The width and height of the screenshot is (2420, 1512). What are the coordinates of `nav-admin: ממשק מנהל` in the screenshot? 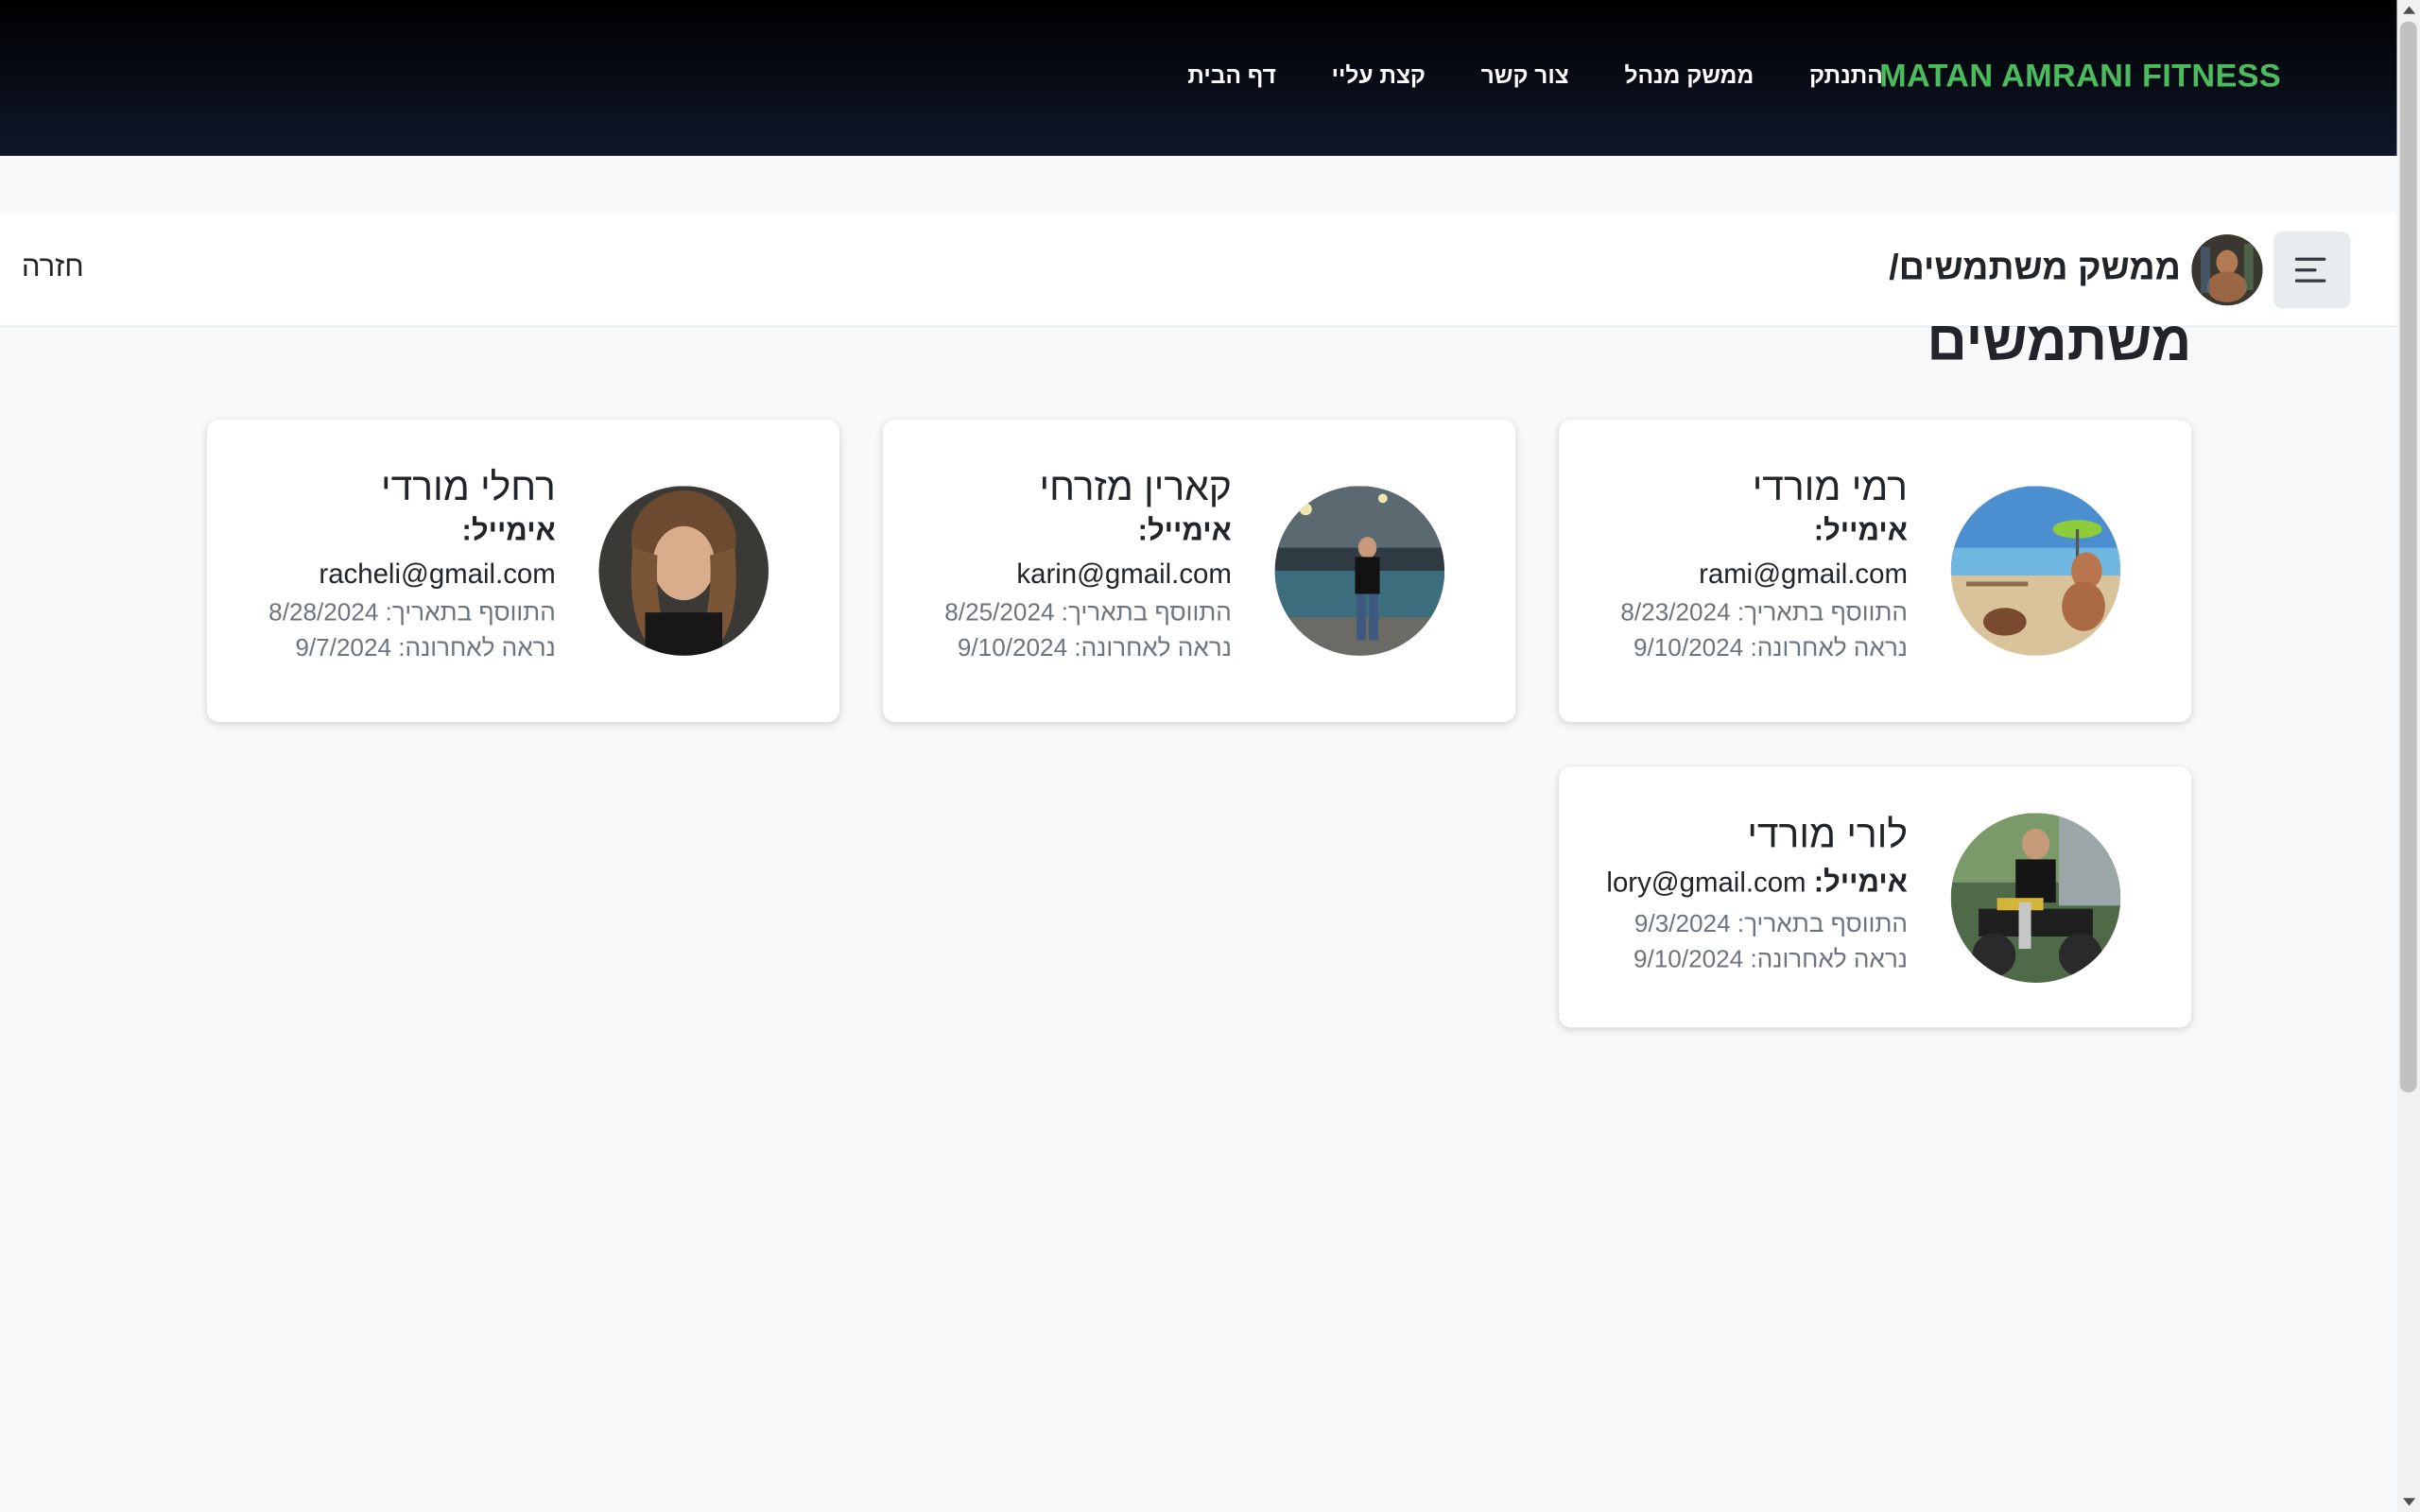 It's located at (1689, 76).